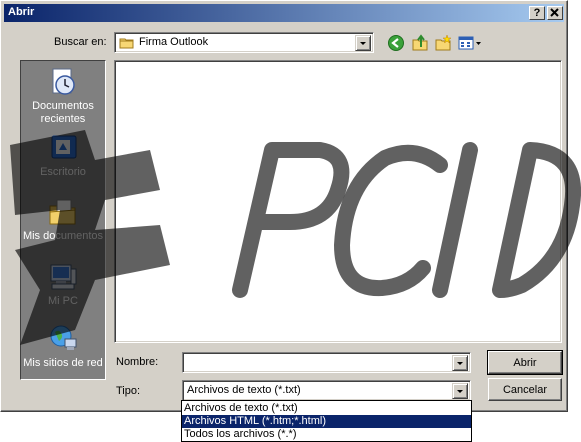 This screenshot has height=442, width=581. Describe the element at coordinates (21, 12) in the screenshot. I see `window-title: Abrir` at that location.